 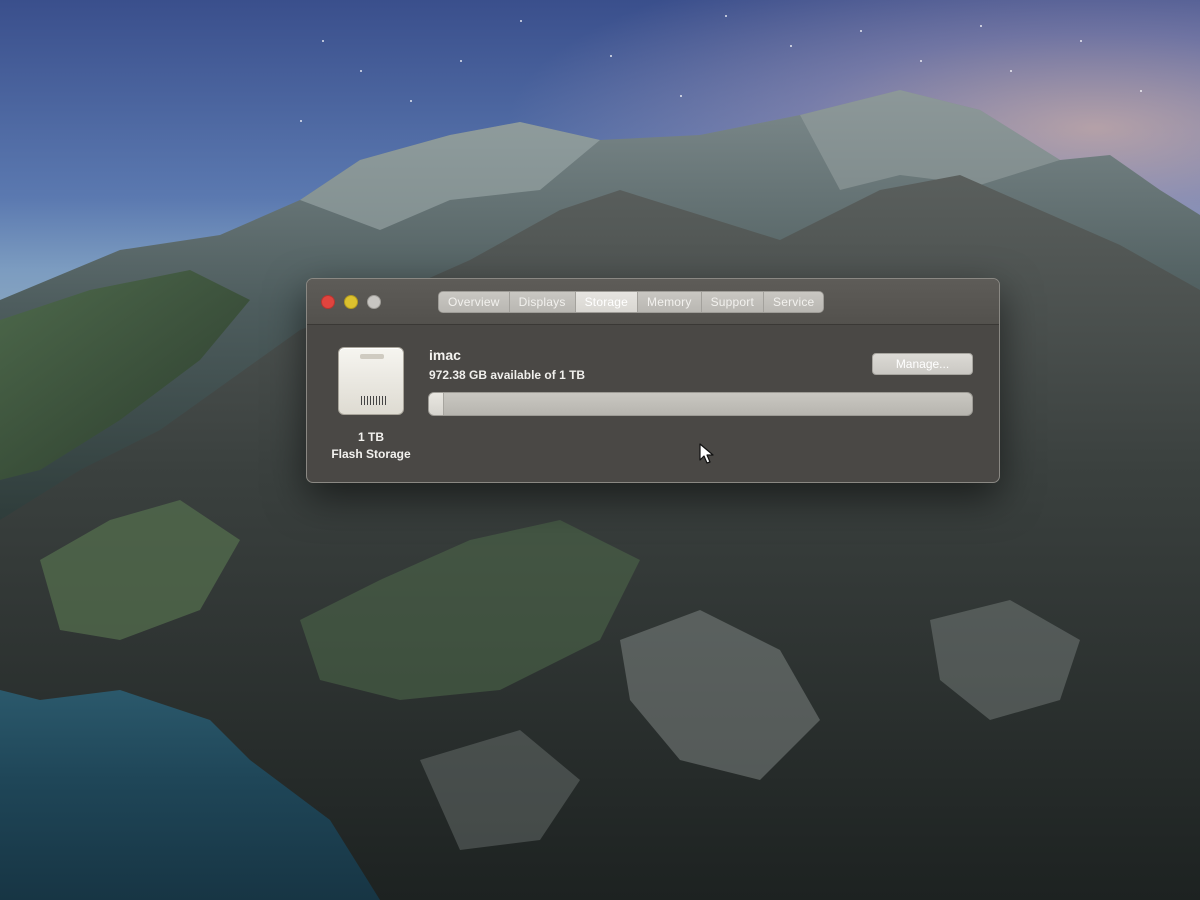 I want to click on storage-usage-fill, so click(x=437, y=404).